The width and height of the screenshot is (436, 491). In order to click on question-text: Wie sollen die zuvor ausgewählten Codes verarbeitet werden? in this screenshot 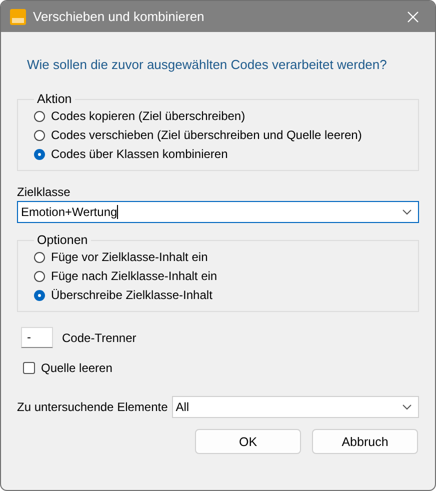, I will do `click(207, 64)`.